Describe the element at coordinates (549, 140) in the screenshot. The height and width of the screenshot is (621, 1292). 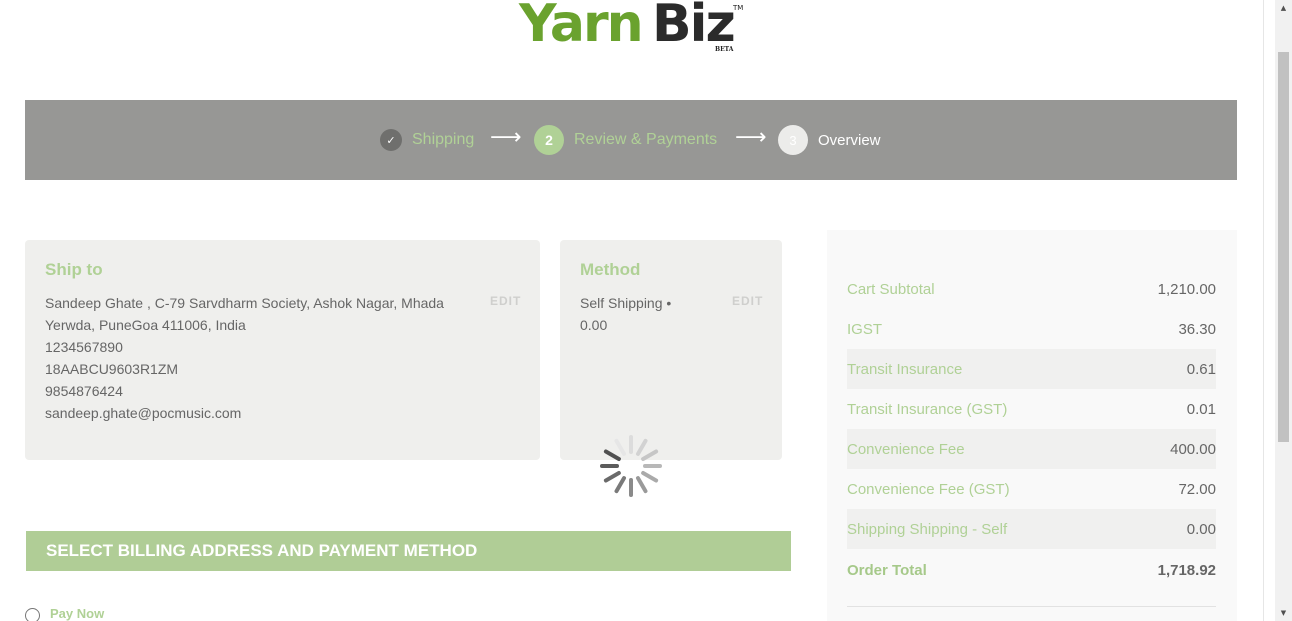
I see `step-number-badge: 2` at that location.